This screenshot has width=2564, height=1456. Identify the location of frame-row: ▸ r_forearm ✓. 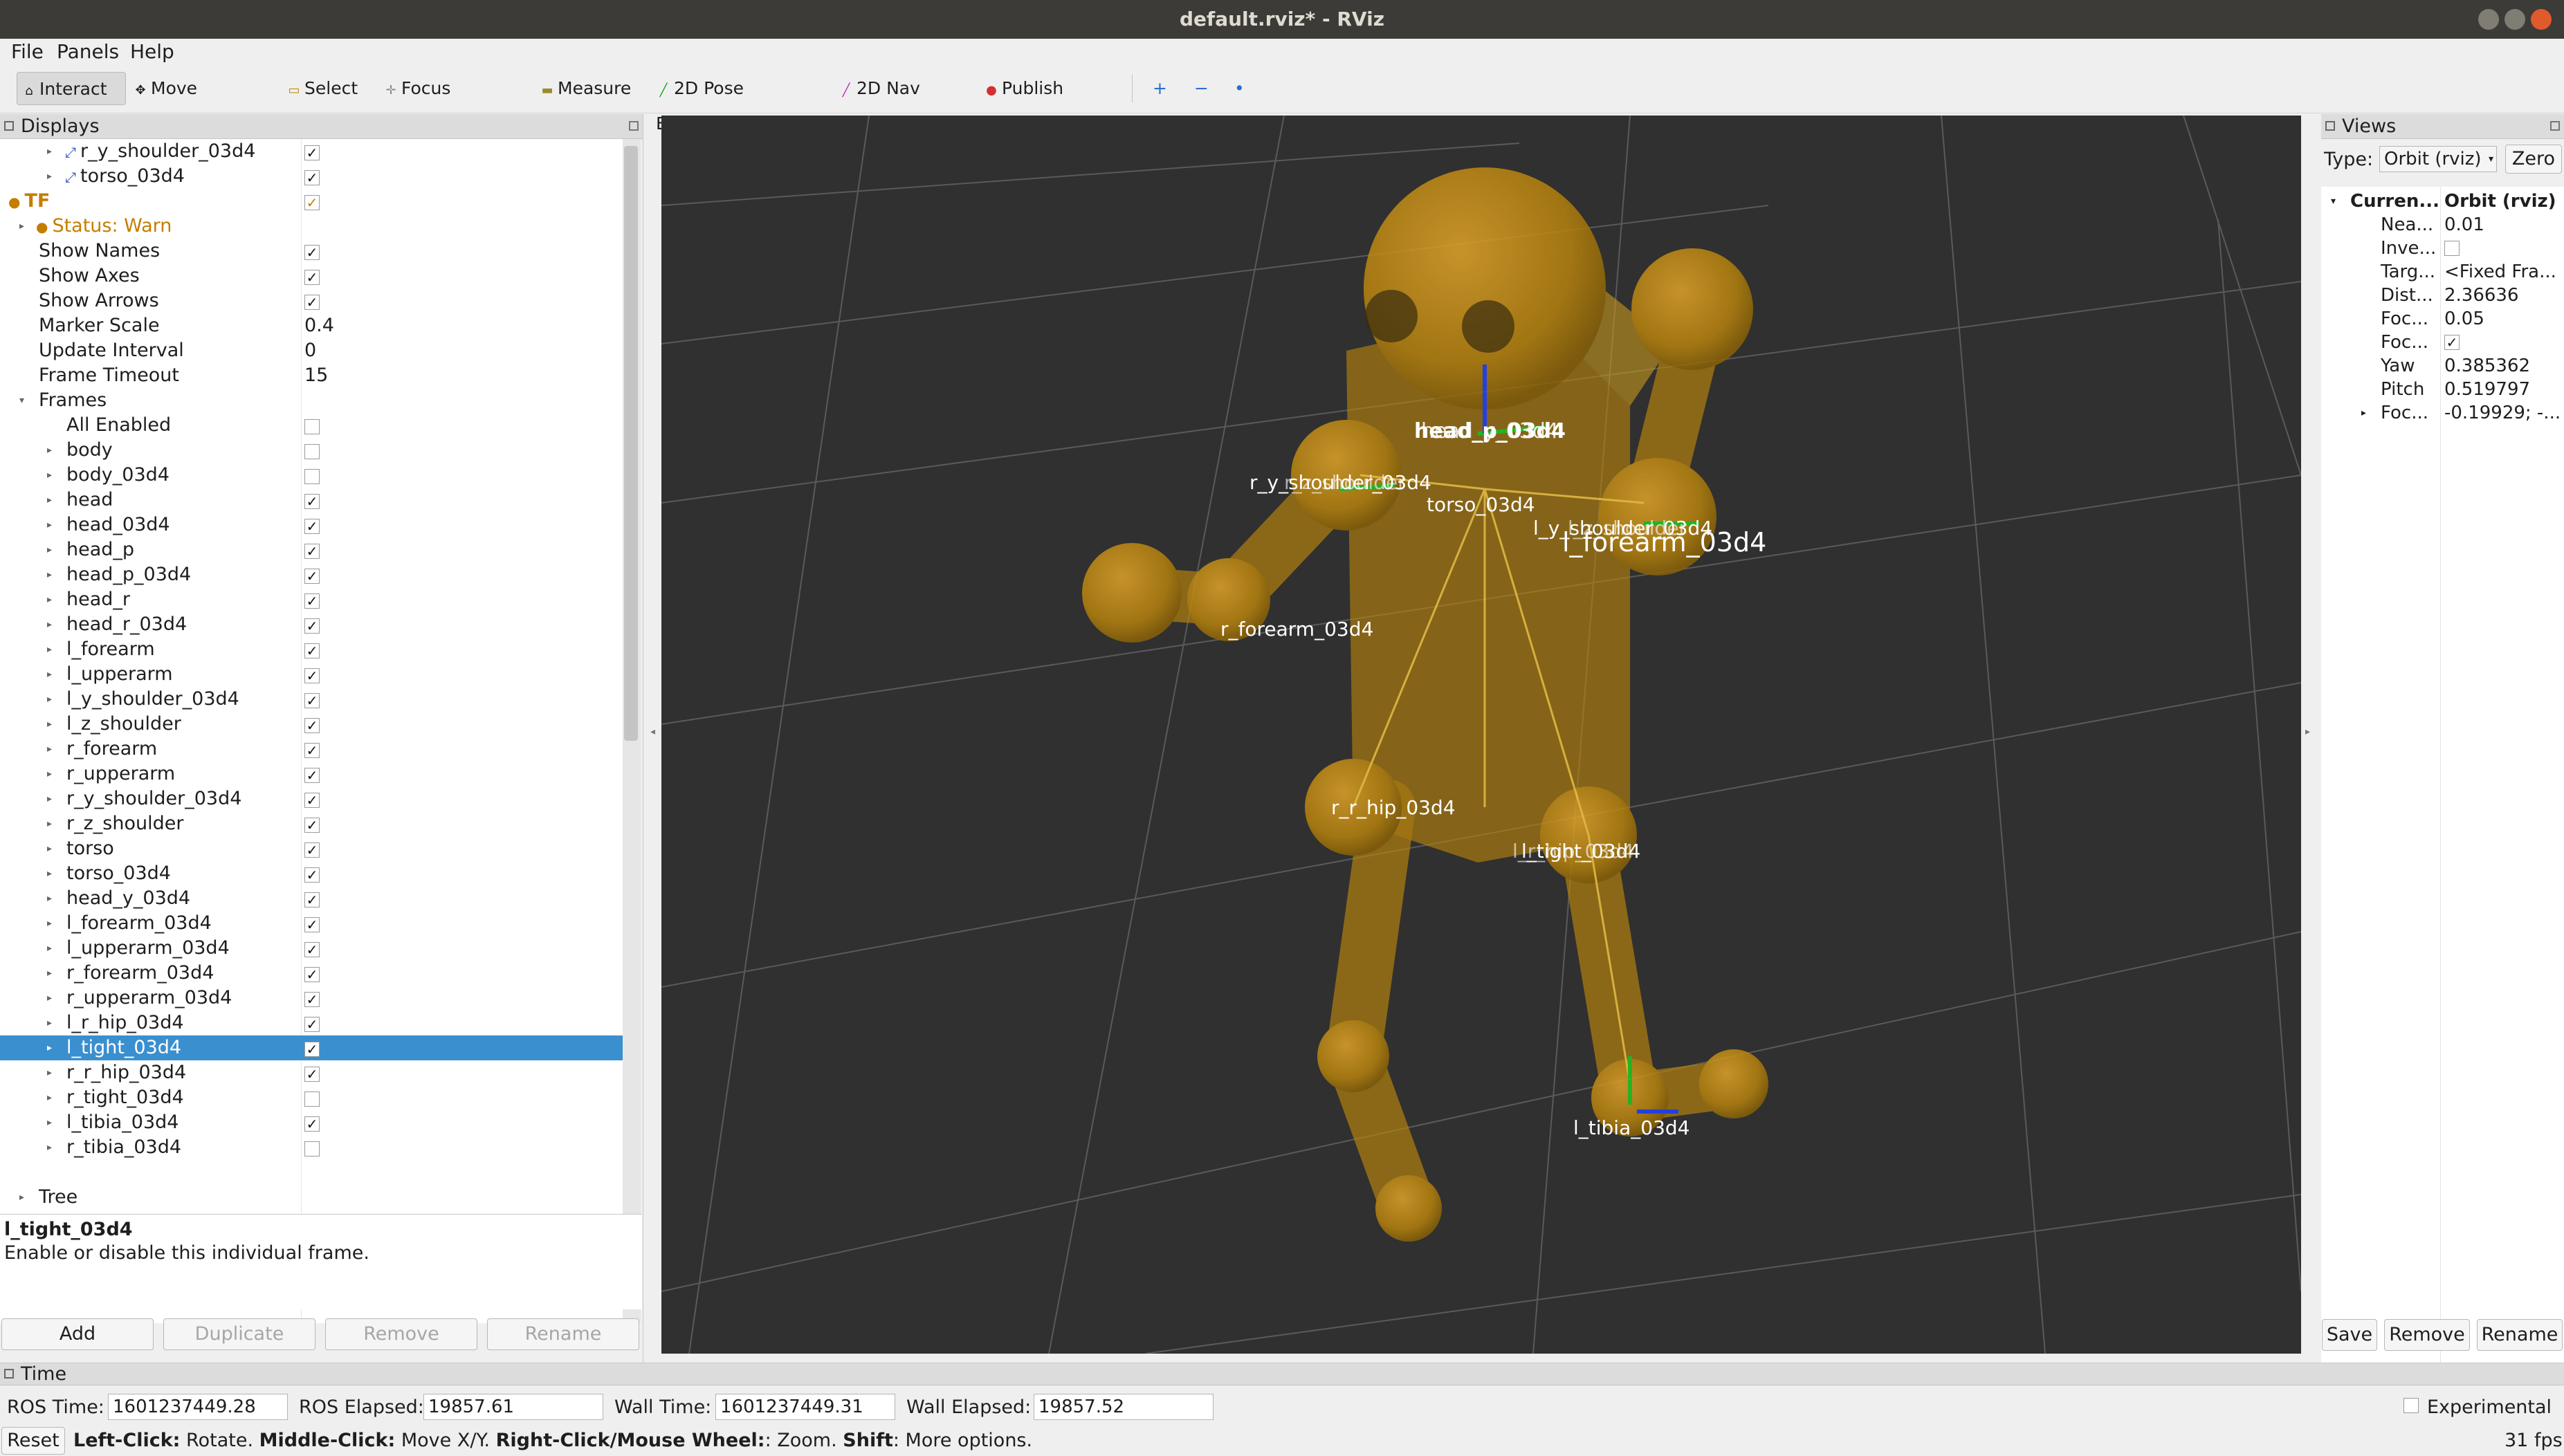
(312, 749).